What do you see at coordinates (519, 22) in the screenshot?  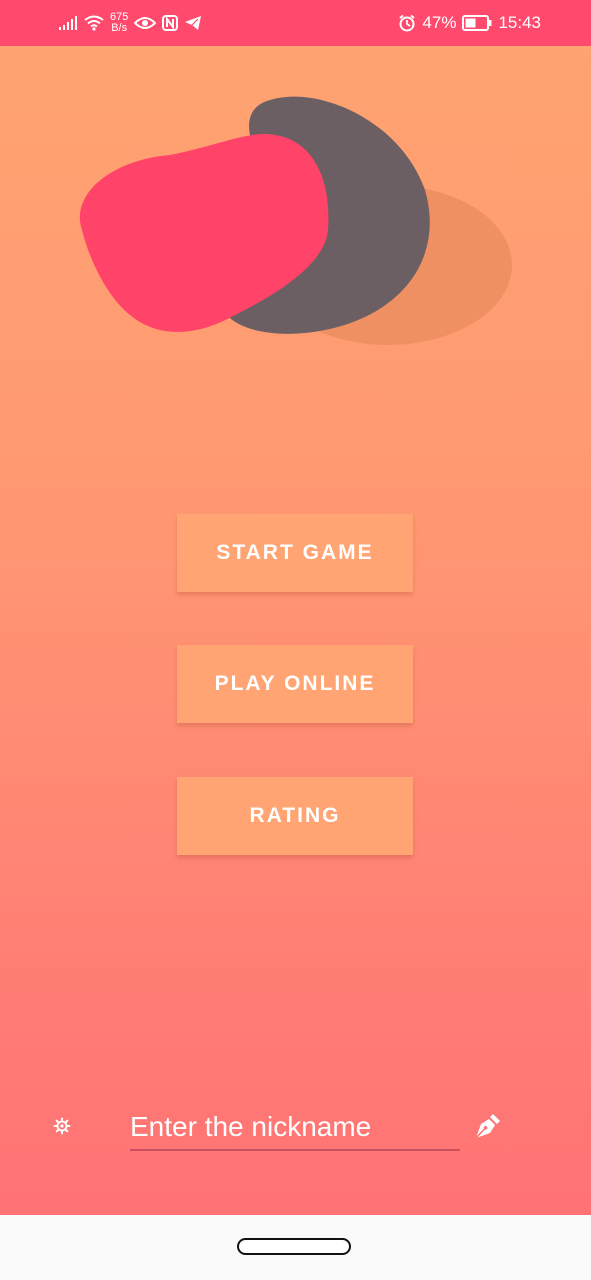 I see `clock: 15:43` at bounding box center [519, 22].